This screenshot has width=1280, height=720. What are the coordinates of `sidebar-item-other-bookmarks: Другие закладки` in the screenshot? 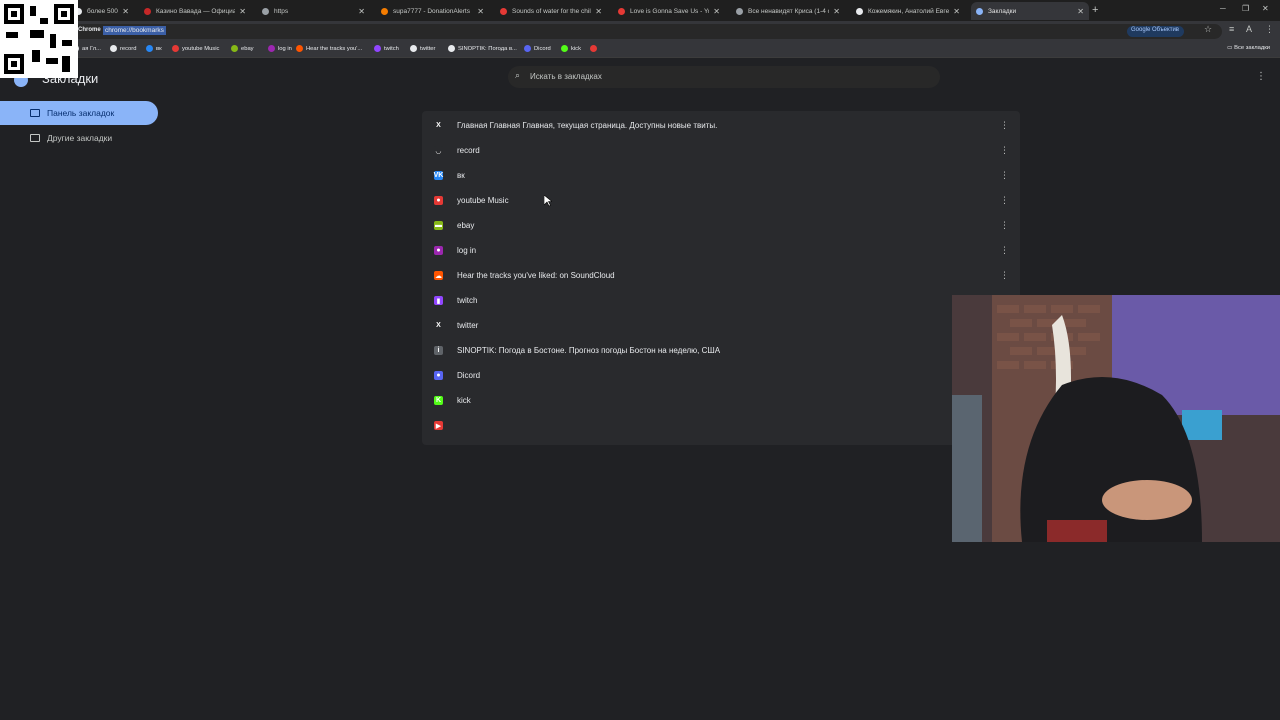 It's located at (79, 138).